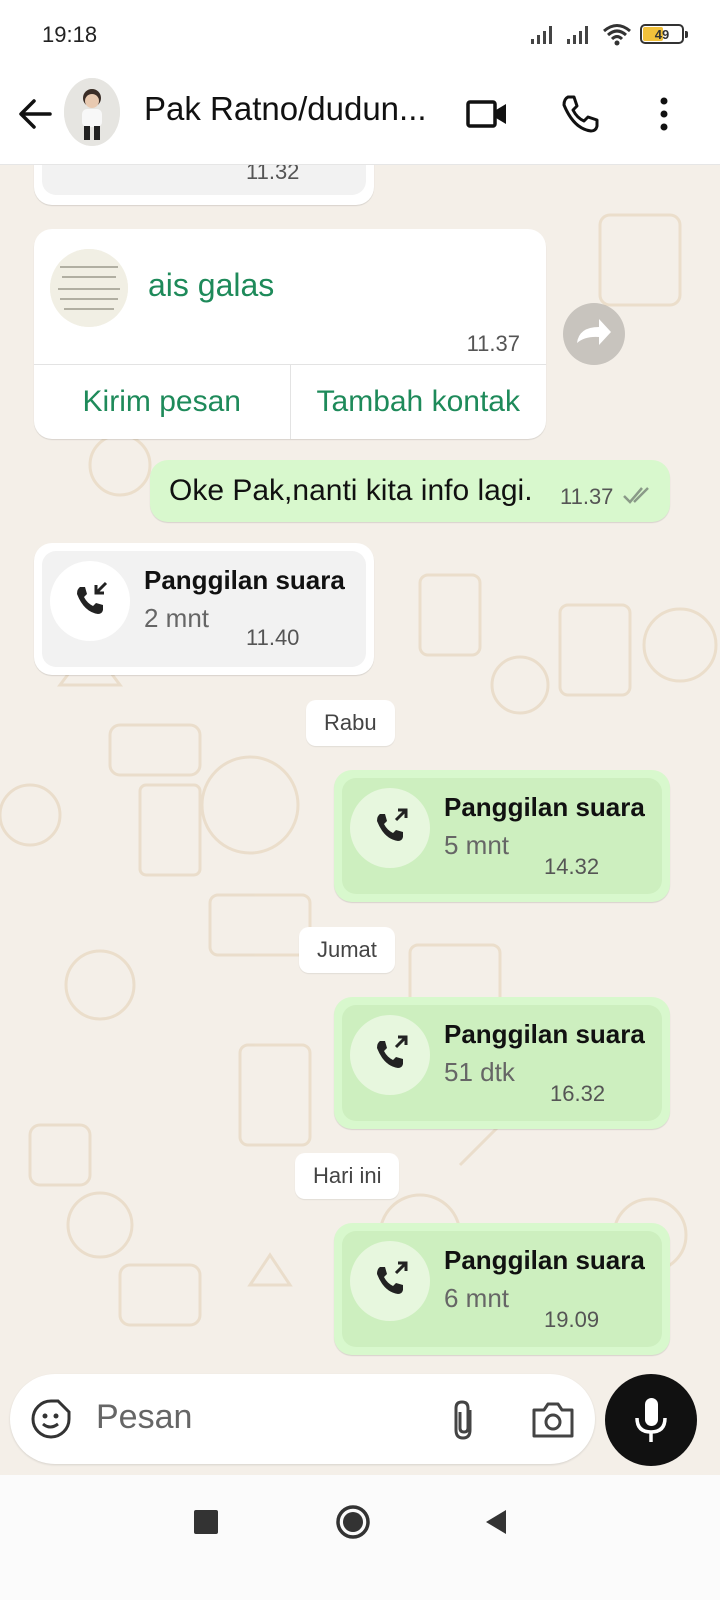 The width and height of the screenshot is (720, 1600). I want to click on message-input-bar: Pesan, so click(302, 1419).